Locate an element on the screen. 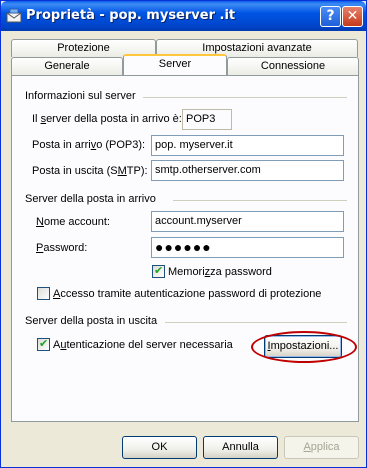 Image resolution: width=367 pixels, height=468 pixels. outgoing-auth-label: Autenticazione del server necessaria is located at coordinates (143, 345).